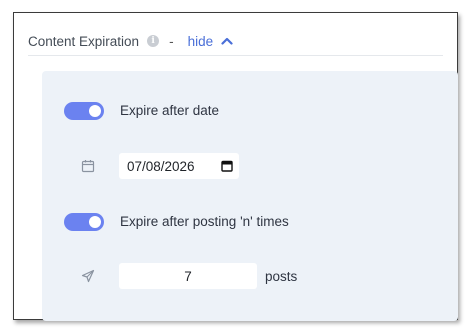  I want to click on post-count-input: 7, so click(188, 276).